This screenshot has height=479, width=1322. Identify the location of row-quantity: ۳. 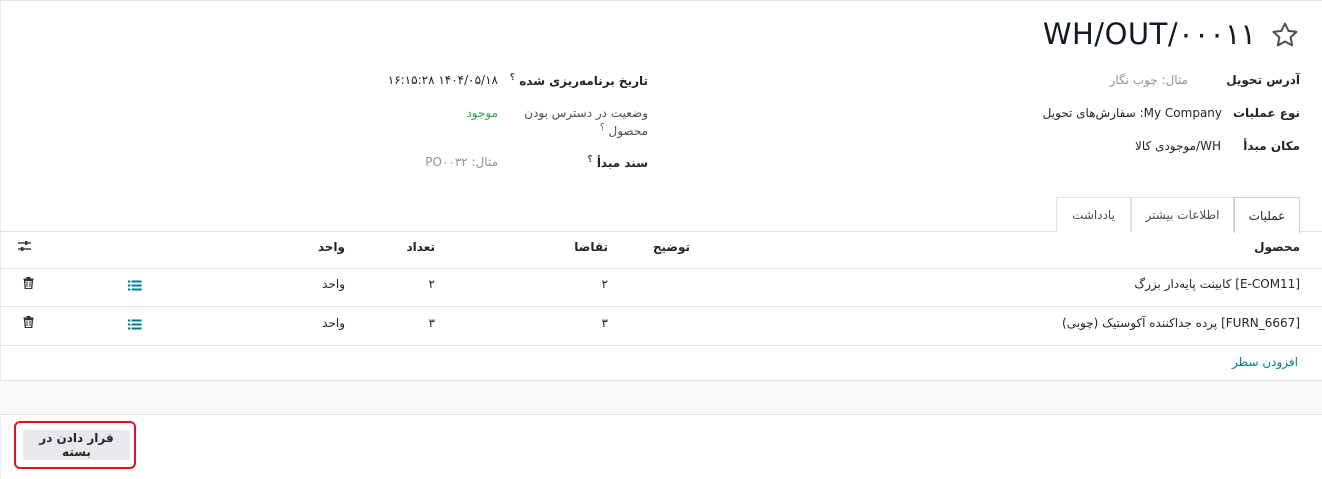
(432, 323).